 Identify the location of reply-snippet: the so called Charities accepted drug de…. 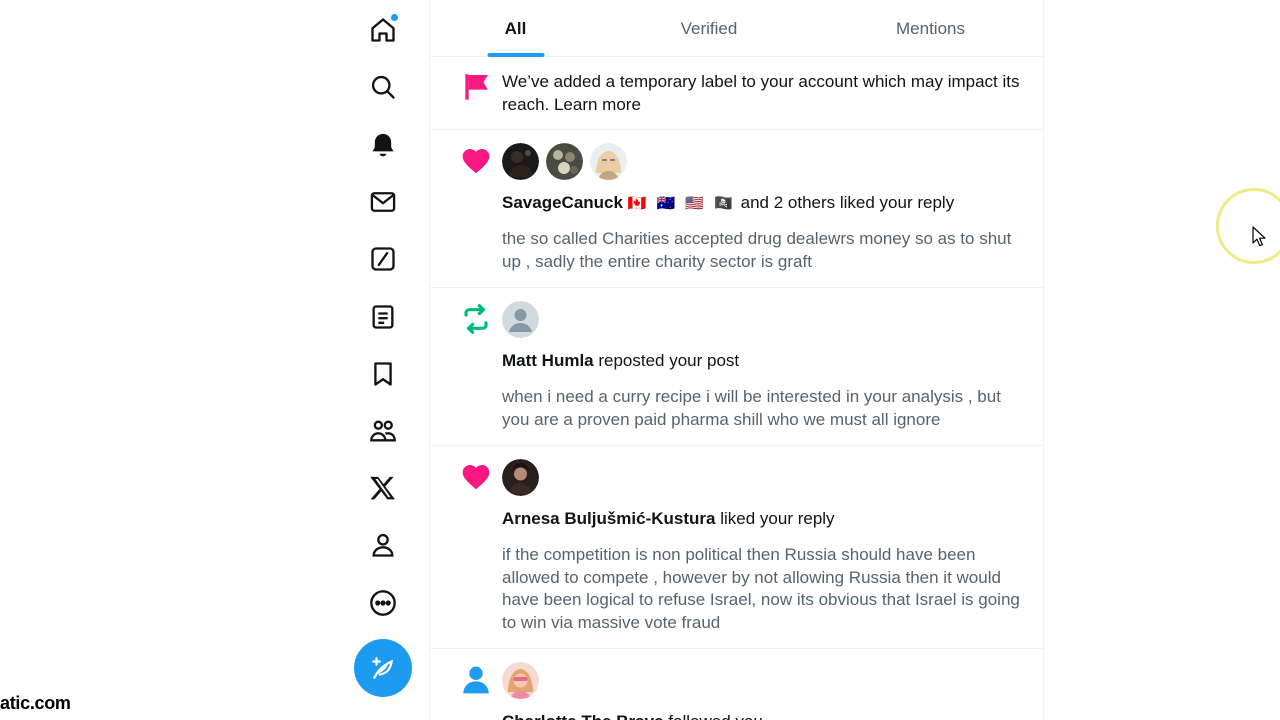
(757, 250).